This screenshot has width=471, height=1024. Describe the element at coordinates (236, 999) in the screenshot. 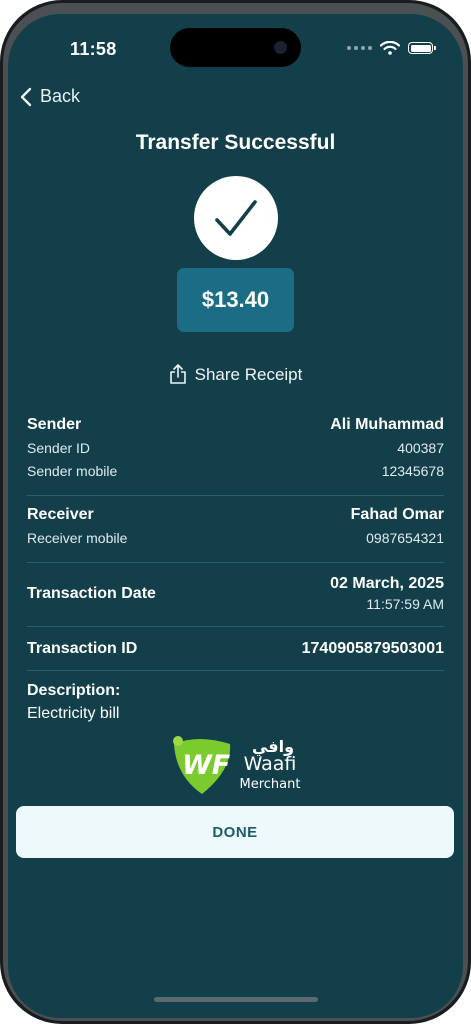

I see `home-indicator` at that location.